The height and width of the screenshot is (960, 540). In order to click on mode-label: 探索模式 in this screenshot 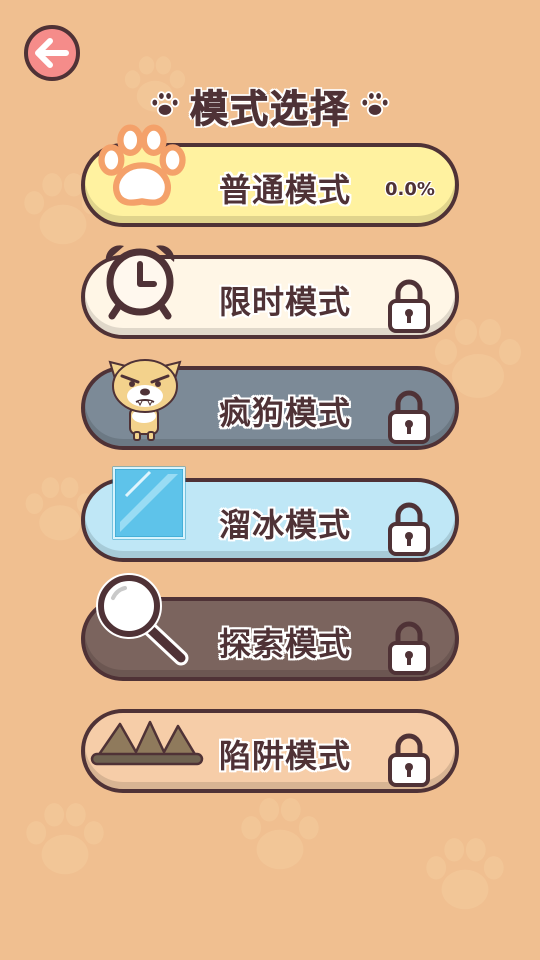, I will do `click(285, 644)`.